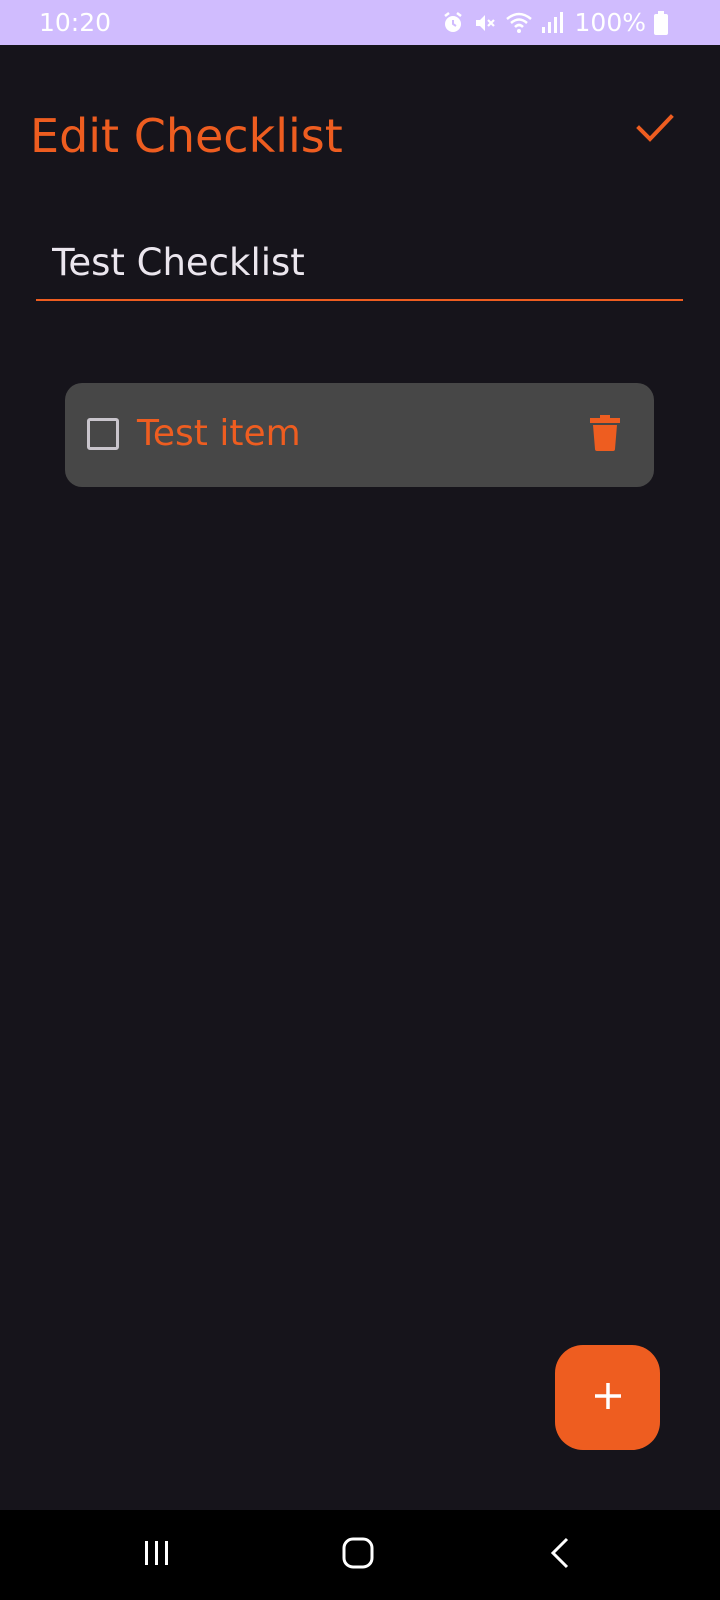  I want to click on delete-item-button, so click(605, 435).